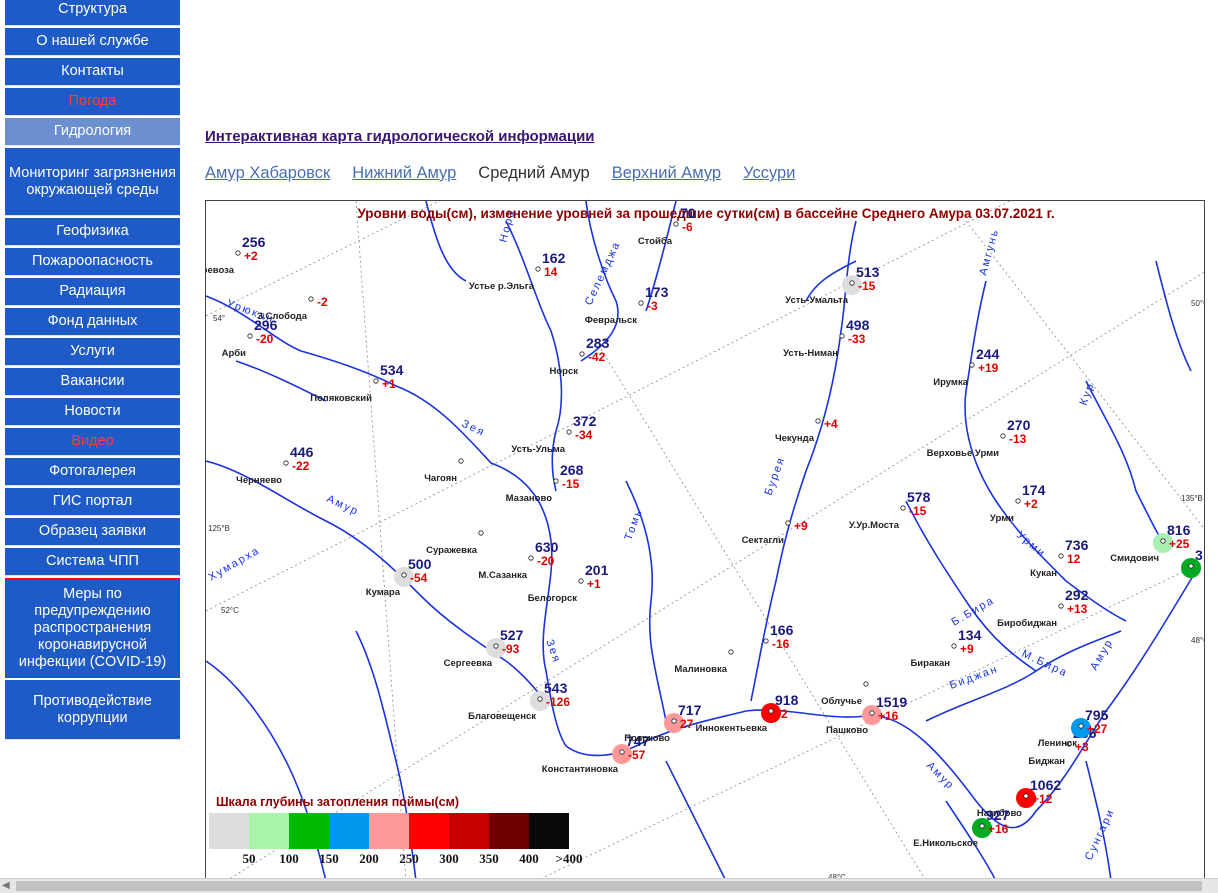  What do you see at coordinates (92, 232) in the screenshot?
I see `nav-item-6: Геофизика` at bounding box center [92, 232].